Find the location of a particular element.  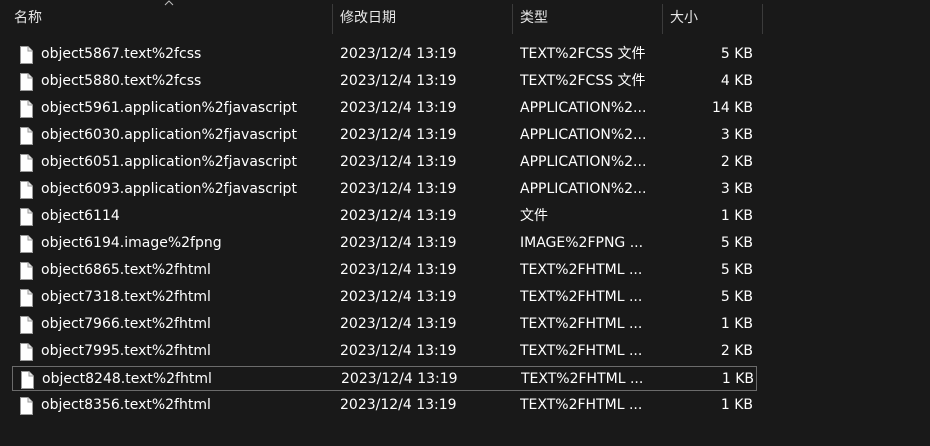

file-name: object6051.application%2fjavascript is located at coordinates (169, 162).